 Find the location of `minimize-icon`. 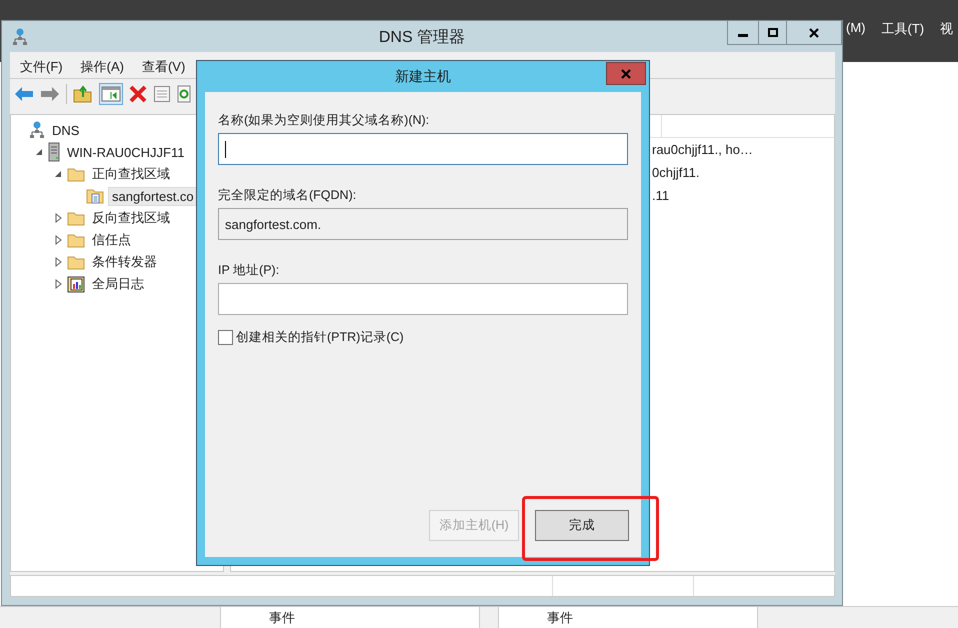

minimize-icon is located at coordinates (743, 35).